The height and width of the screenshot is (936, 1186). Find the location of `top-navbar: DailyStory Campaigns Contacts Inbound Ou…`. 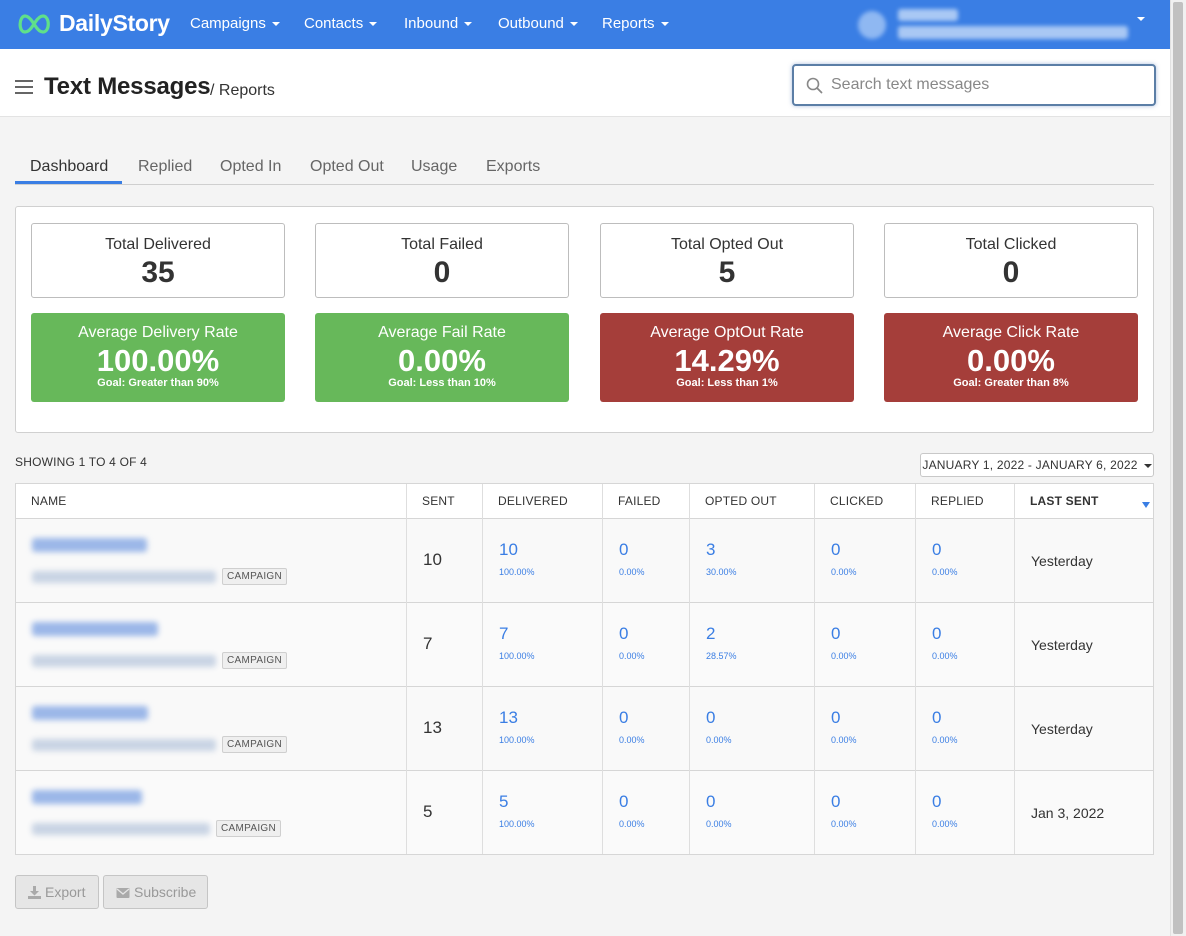

top-navbar: DailyStory Campaigns Contacts Inbound Ou… is located at coordinates (585, 24).